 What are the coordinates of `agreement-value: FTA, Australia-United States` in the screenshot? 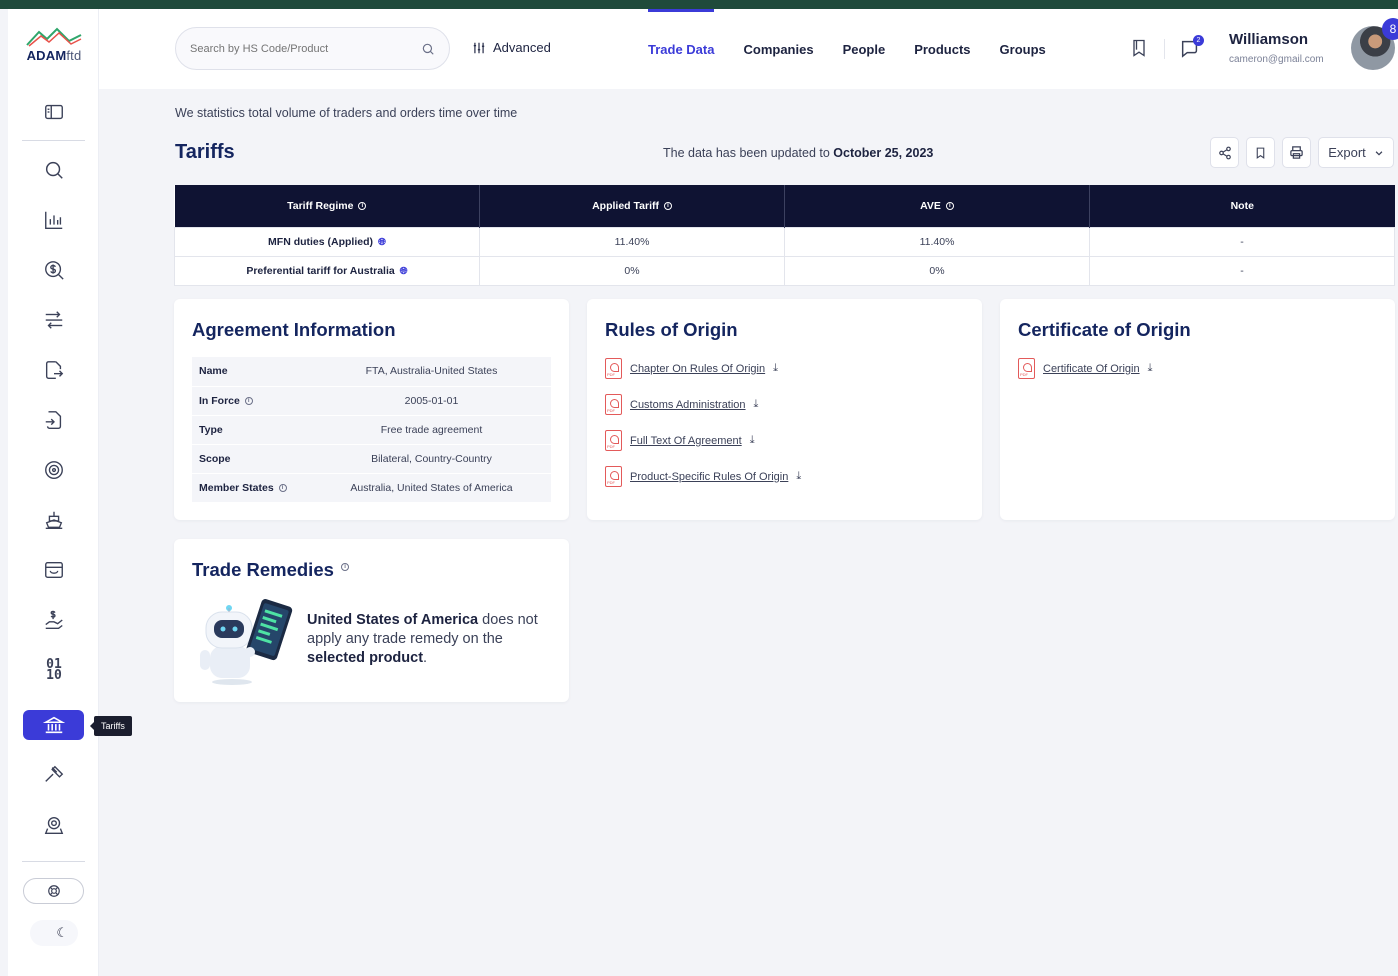 It's located at (431, 372).